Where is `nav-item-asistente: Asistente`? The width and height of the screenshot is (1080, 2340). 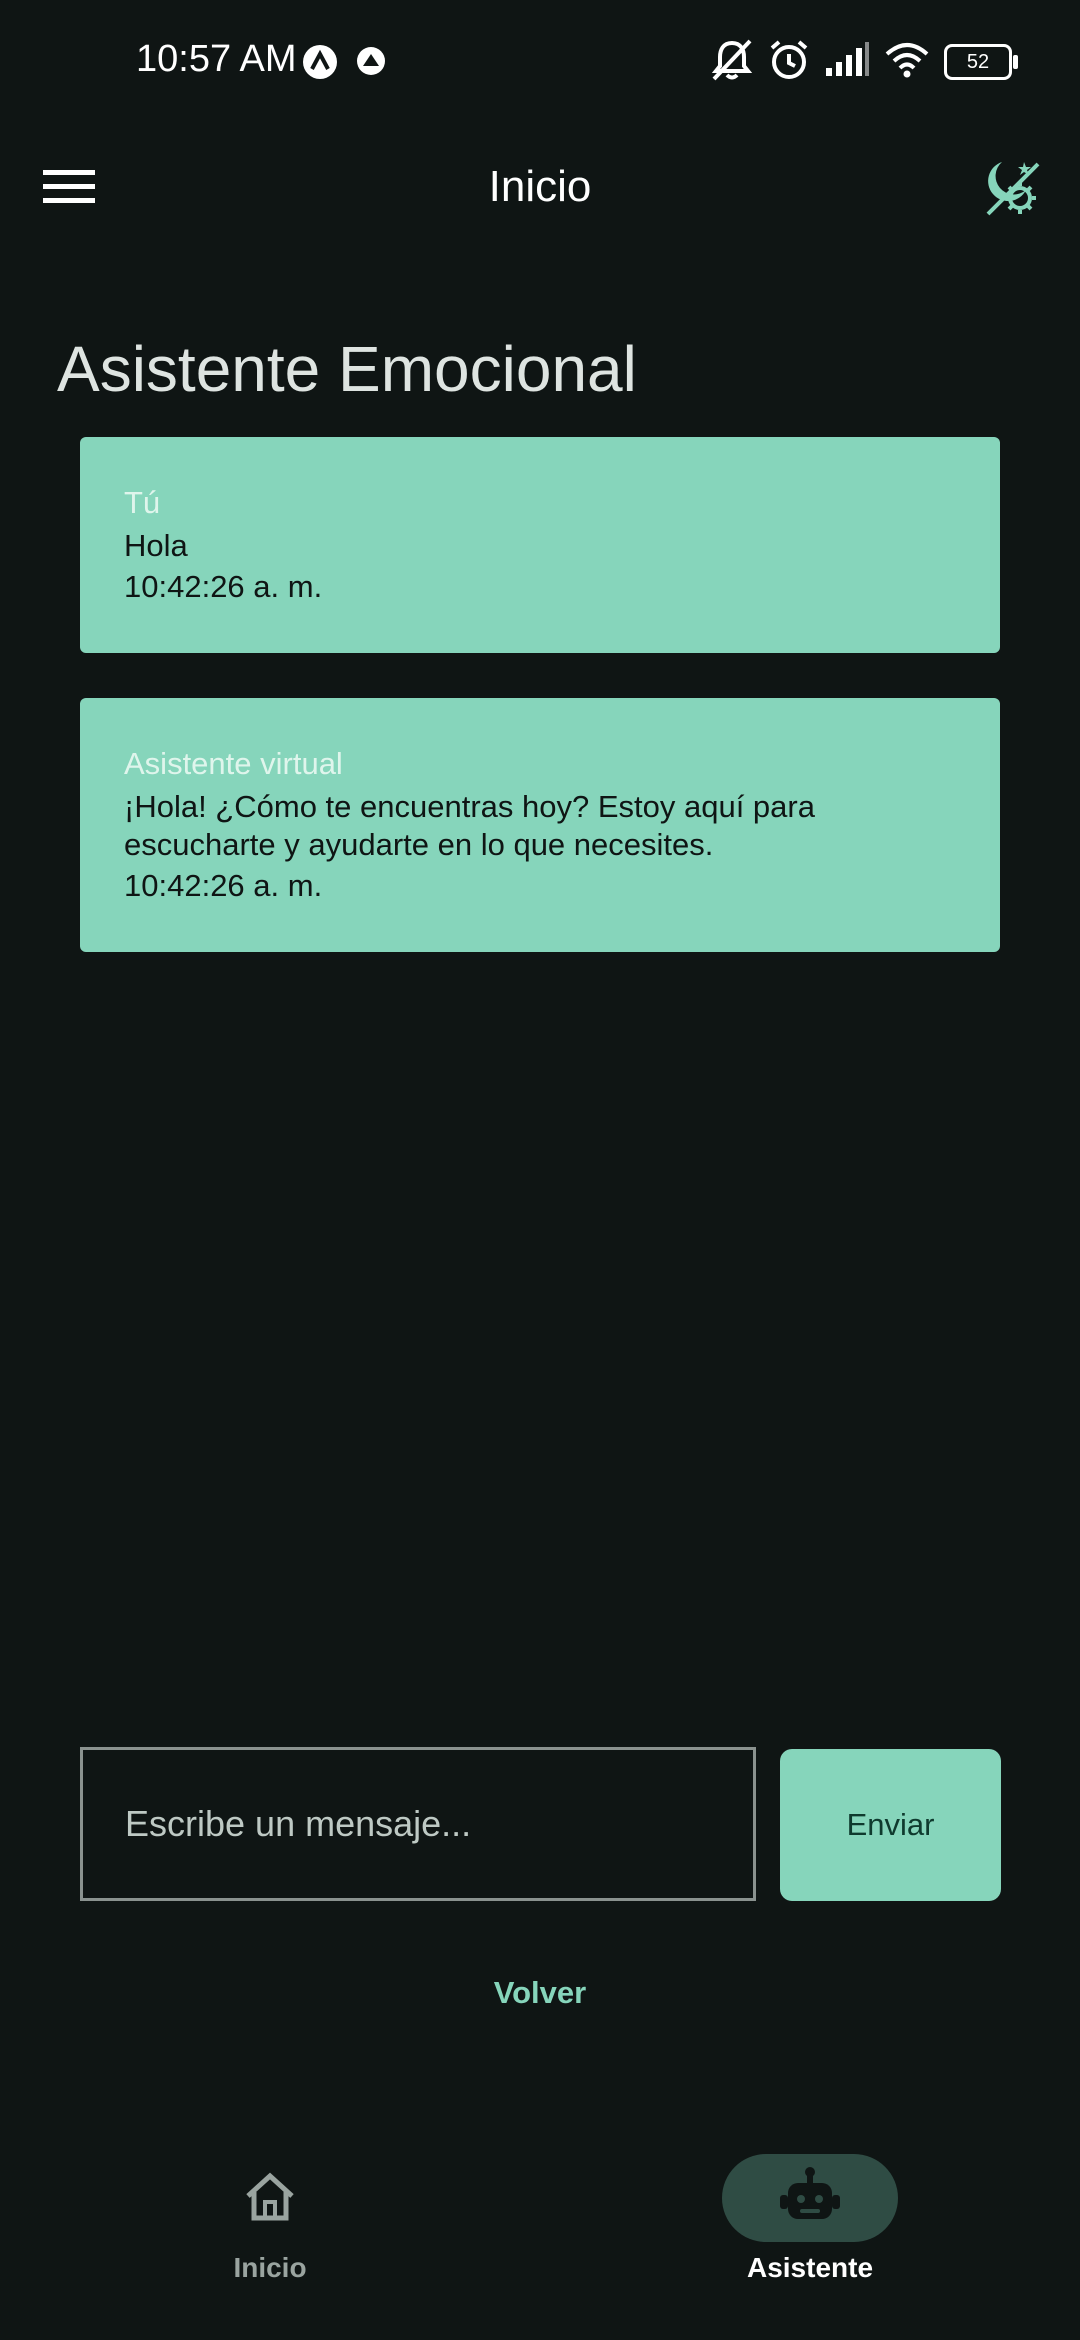 nav-item-asistente: Asistente is located at coordinates (810, 2229).